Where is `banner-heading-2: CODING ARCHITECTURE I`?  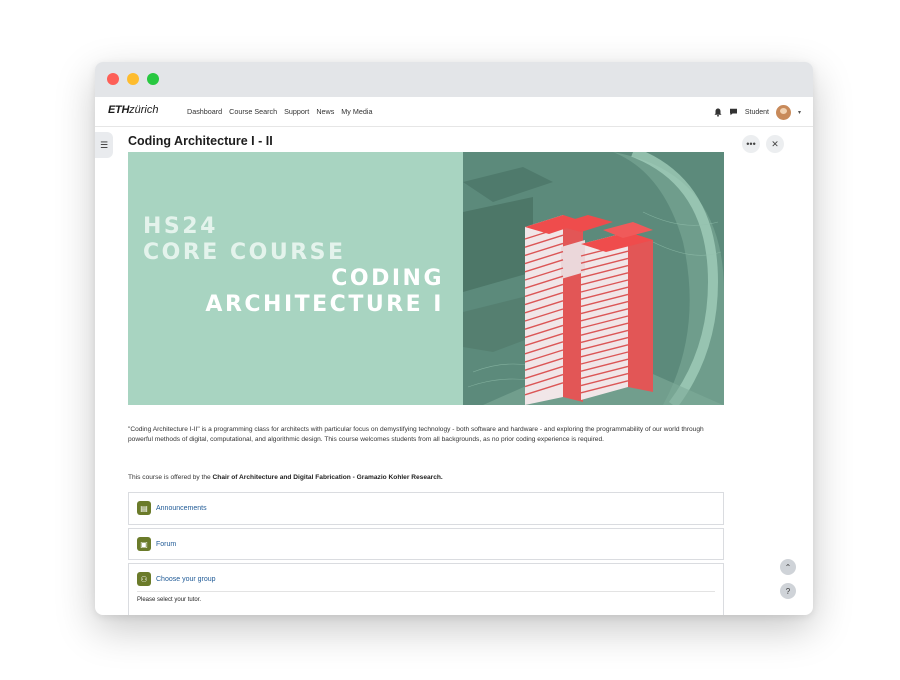
banner-heading-2: CODING ARCHITECTURE I is located at coordinates (324, 292).